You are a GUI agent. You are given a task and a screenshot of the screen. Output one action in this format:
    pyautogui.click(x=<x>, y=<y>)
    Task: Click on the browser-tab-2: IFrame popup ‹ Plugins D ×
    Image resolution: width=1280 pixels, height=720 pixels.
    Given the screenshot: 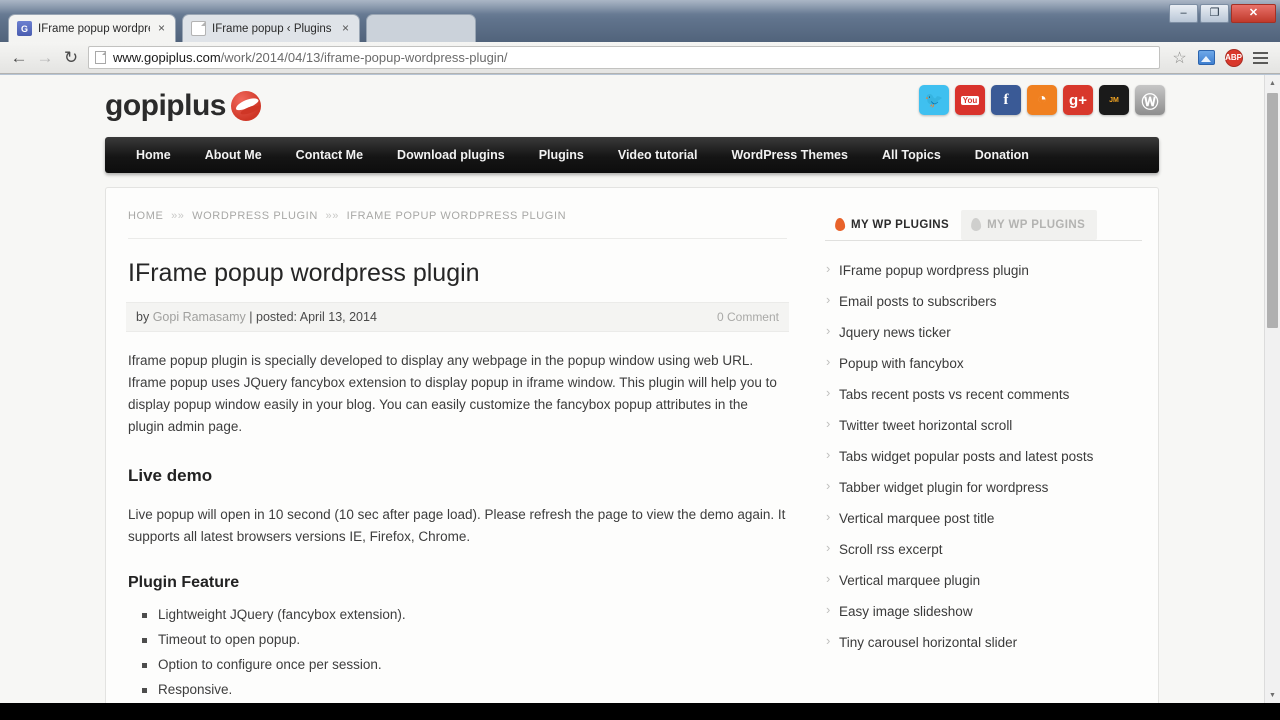 What is the action you would take?
    pyautogui.click(x=271, y=28)
    